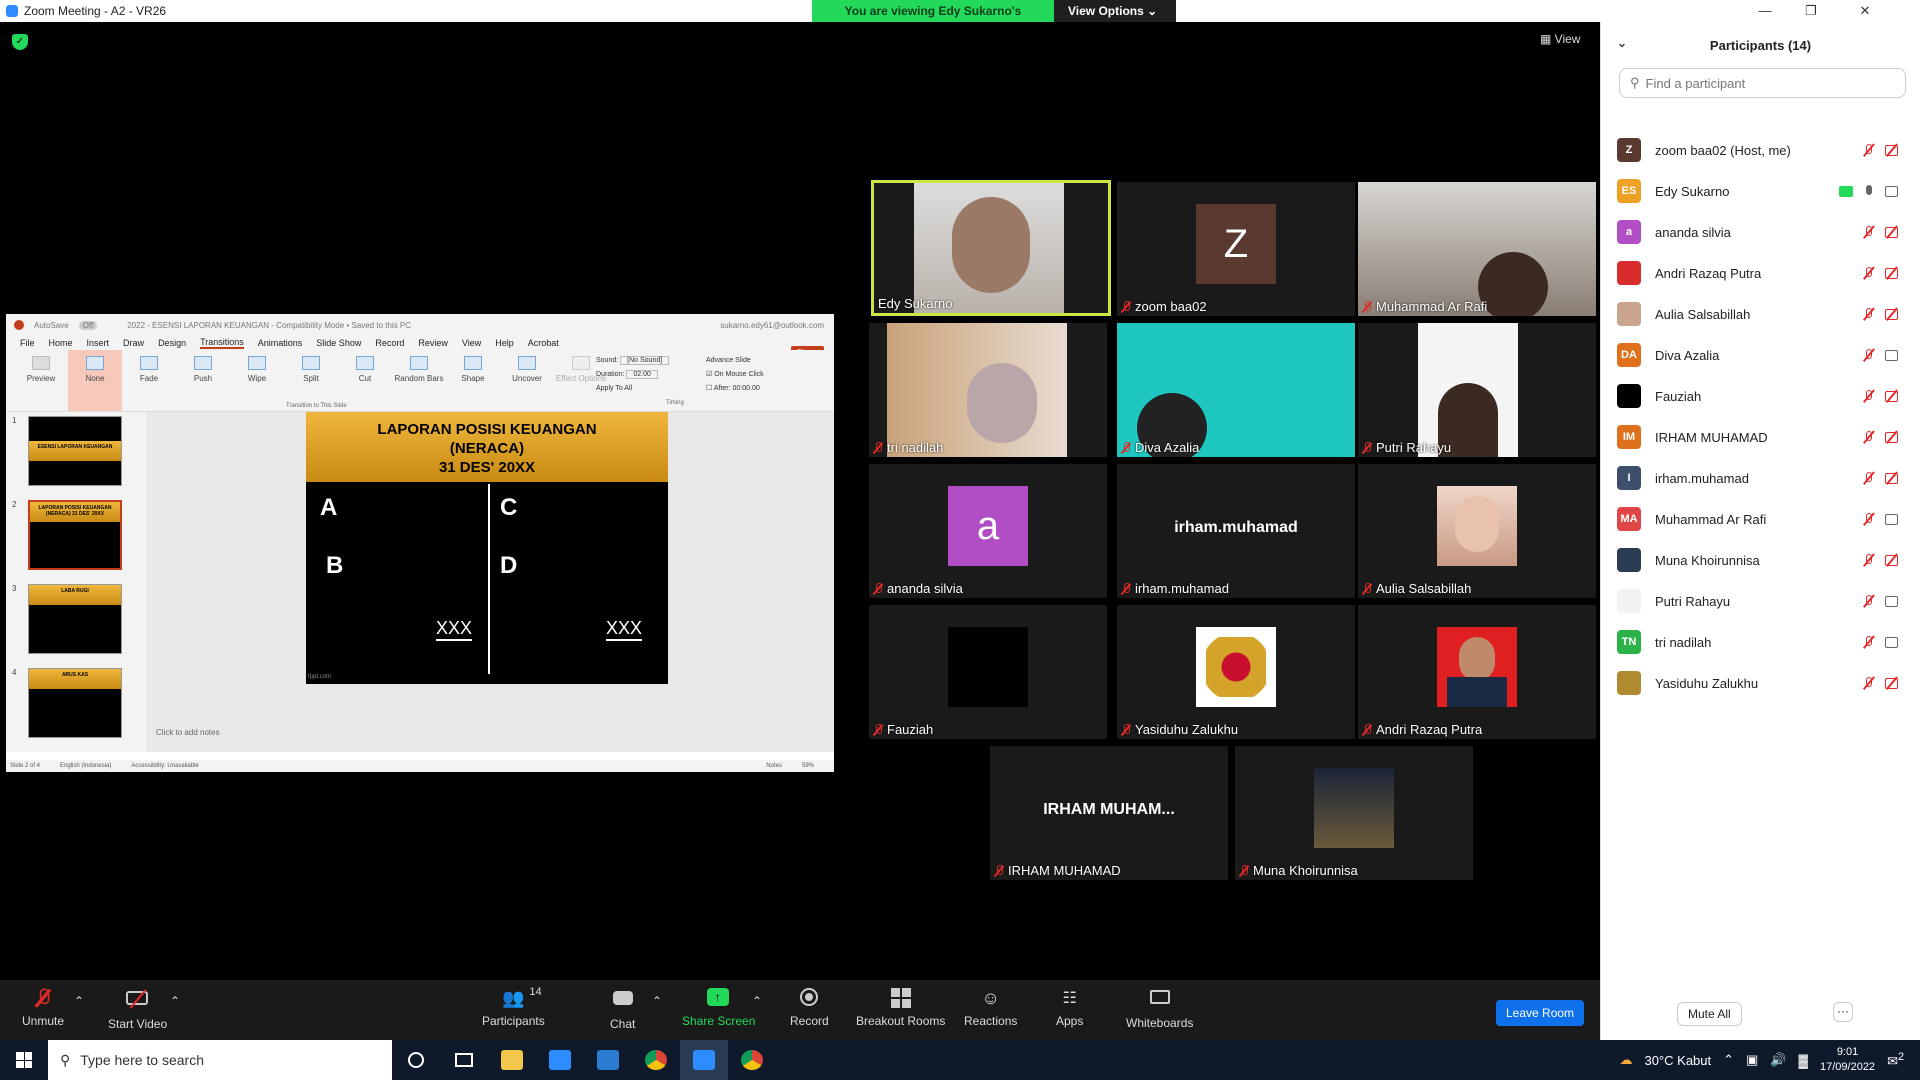  I want to click on view-button: ▦ View, so click(1560, 39).